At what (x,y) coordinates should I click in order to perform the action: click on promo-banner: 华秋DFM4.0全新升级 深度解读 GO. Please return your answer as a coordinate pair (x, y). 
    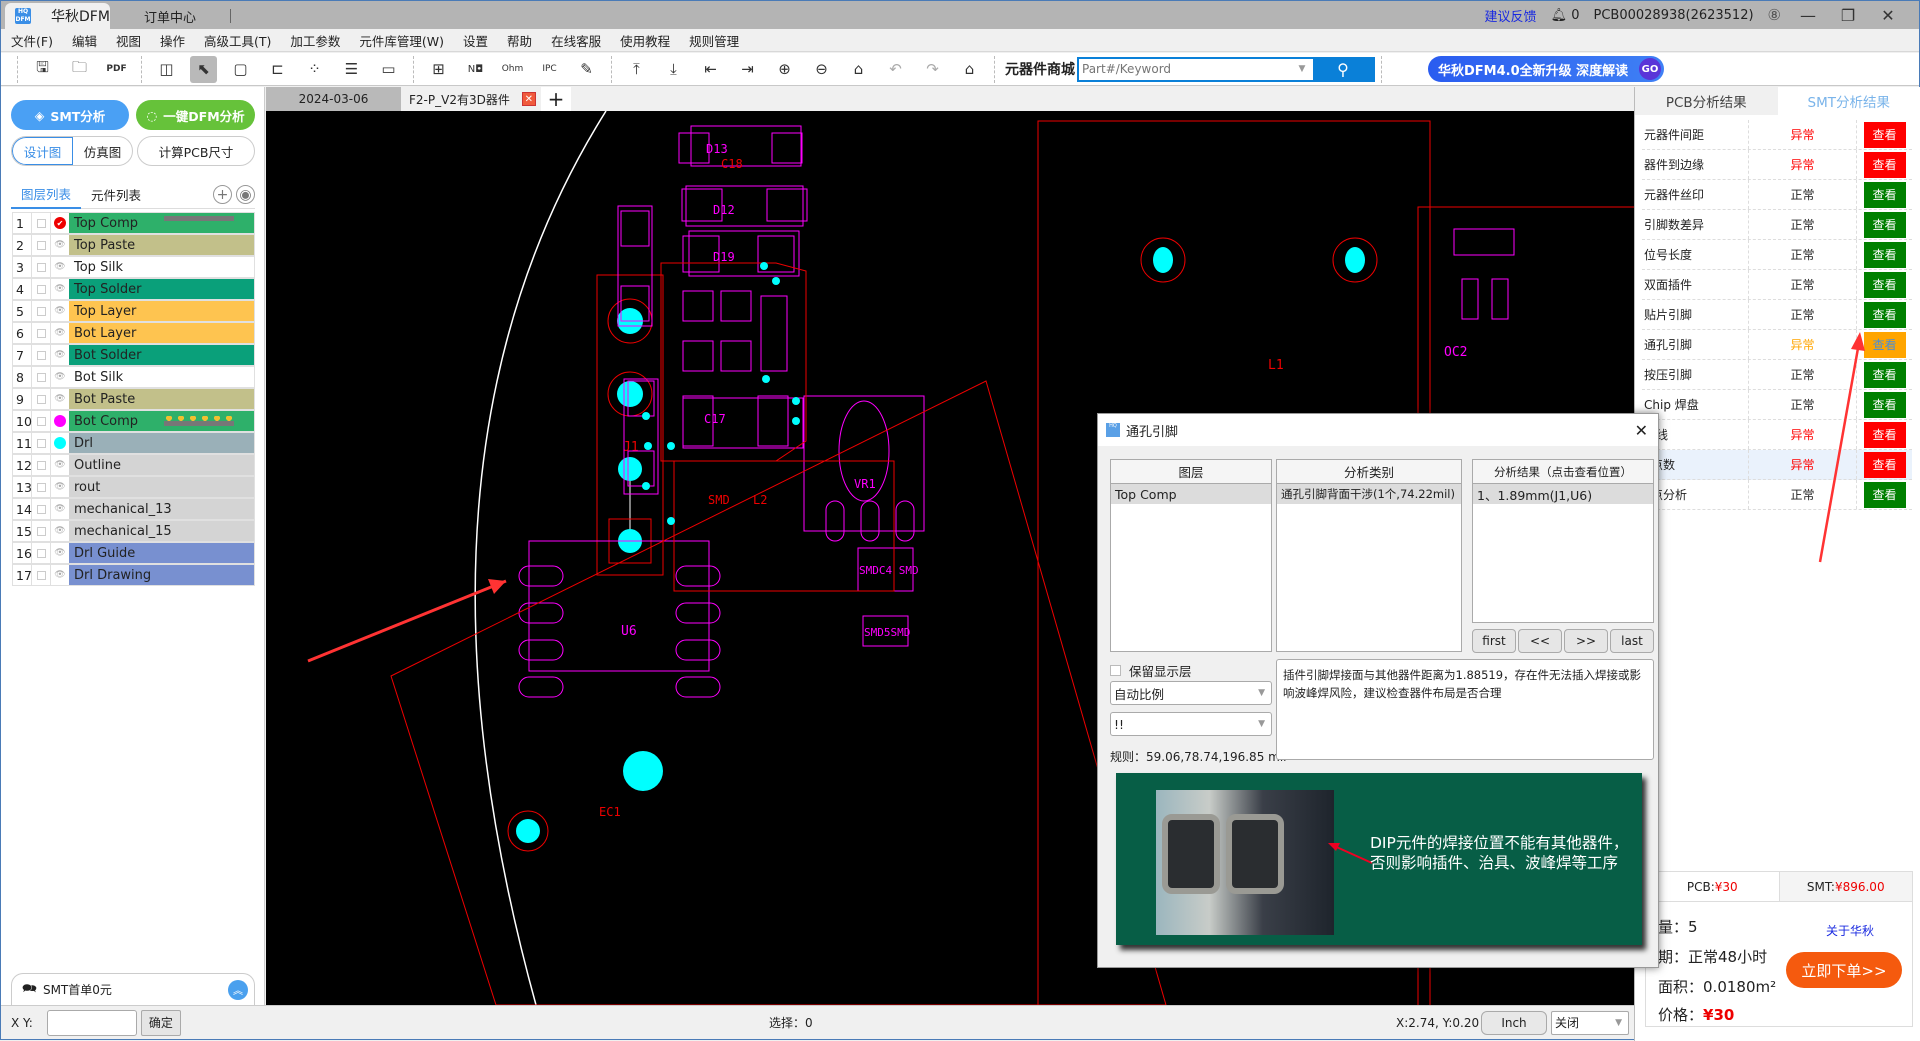
    Looking at the image, I should click on (1546, 69).